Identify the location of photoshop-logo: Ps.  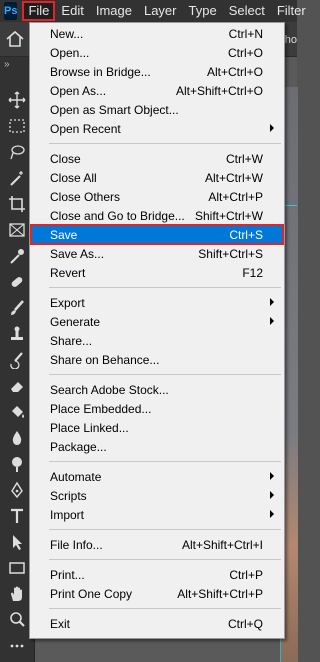
(11, 11).